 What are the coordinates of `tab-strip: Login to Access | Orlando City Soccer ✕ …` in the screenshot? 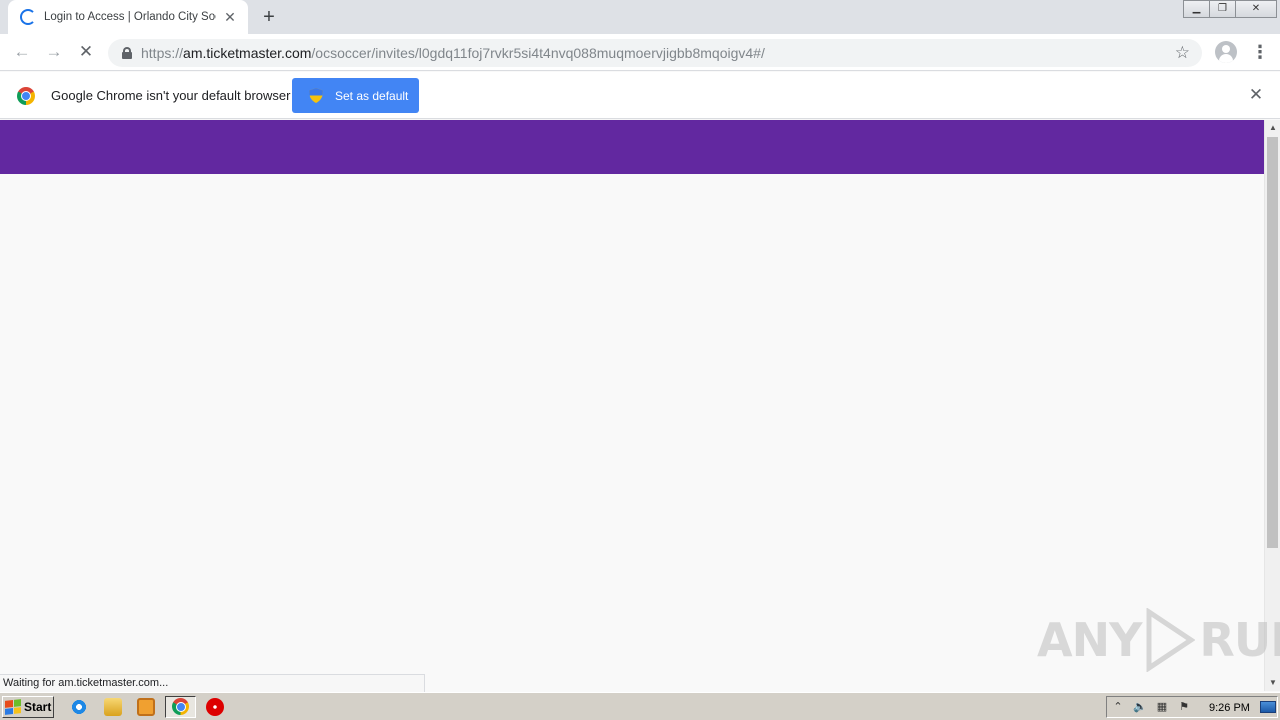 It's located at (640, 17).